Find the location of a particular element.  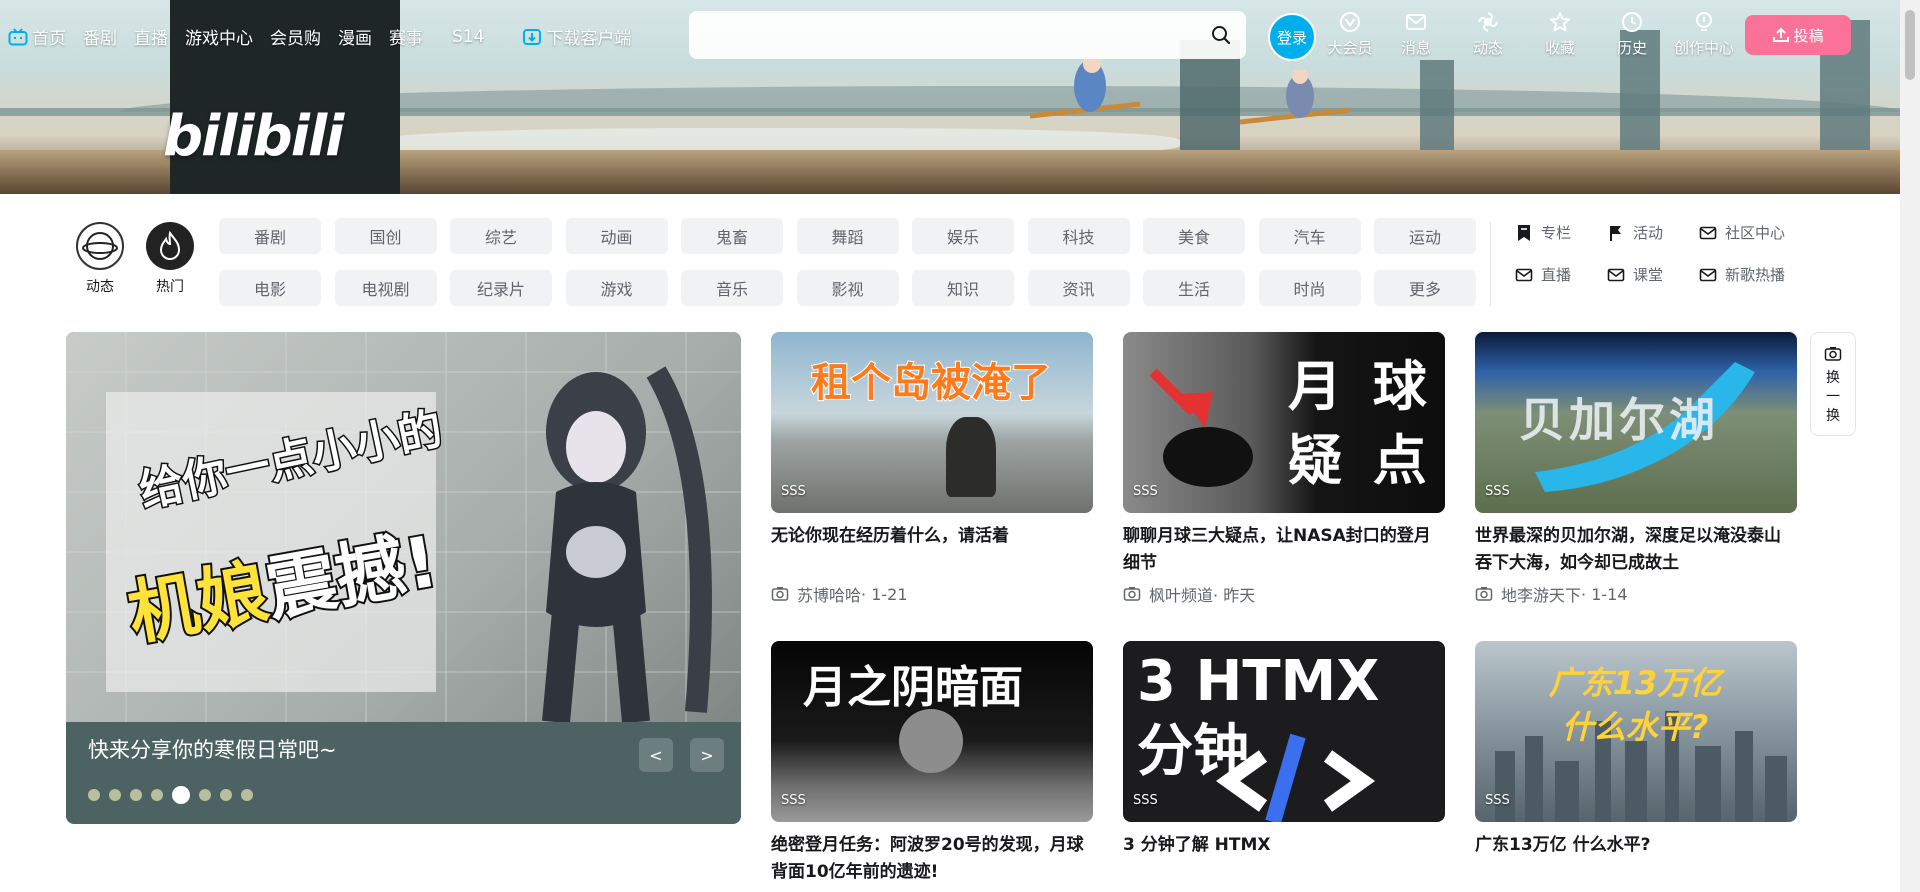

video-title: 绝密登月任务：阿波罗20号的发现，月球背面10亿年前的遗迹! is located at coordinates (932, 859).